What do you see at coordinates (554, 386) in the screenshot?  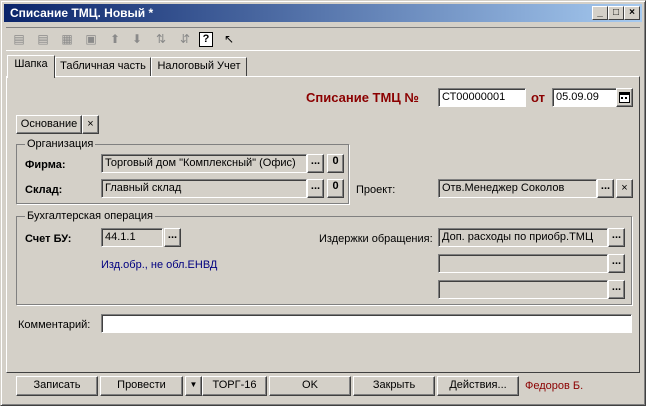 I see `user-name: Федоров Б.` at bounding box center [554, 386].